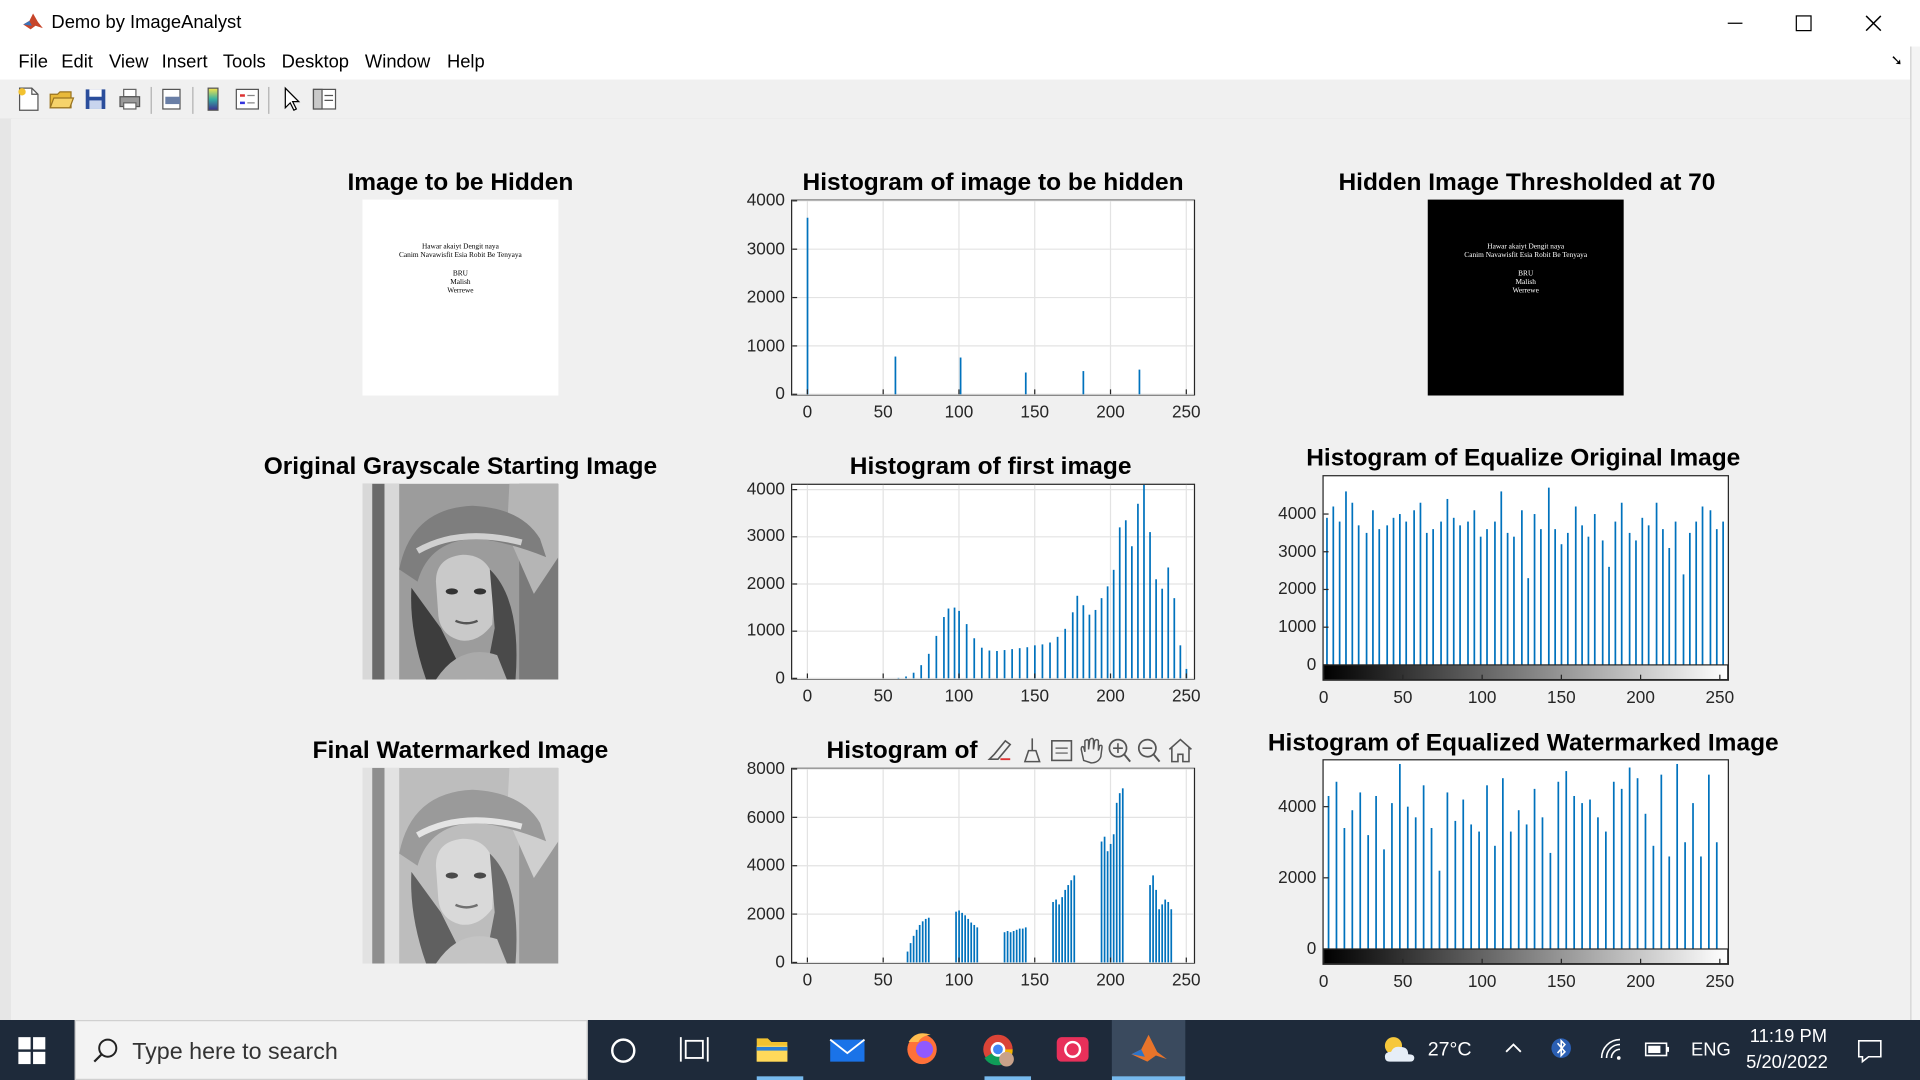 Image resolution: width=1920 pixels, height=1080 pixels. Describe the element at coordinates (1873, 23) in the screenshot. I see `close-button` at that location.